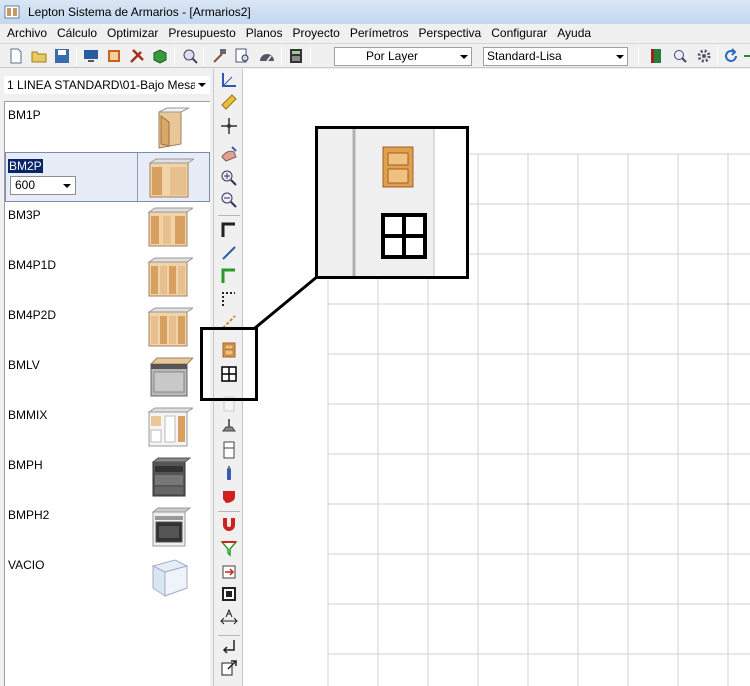 Image resolution: width=750 pixels, height=686 pixels. Describe the element at coordinates (24, 365) in the screenshot. I see `module-label: BMLV` at that location.